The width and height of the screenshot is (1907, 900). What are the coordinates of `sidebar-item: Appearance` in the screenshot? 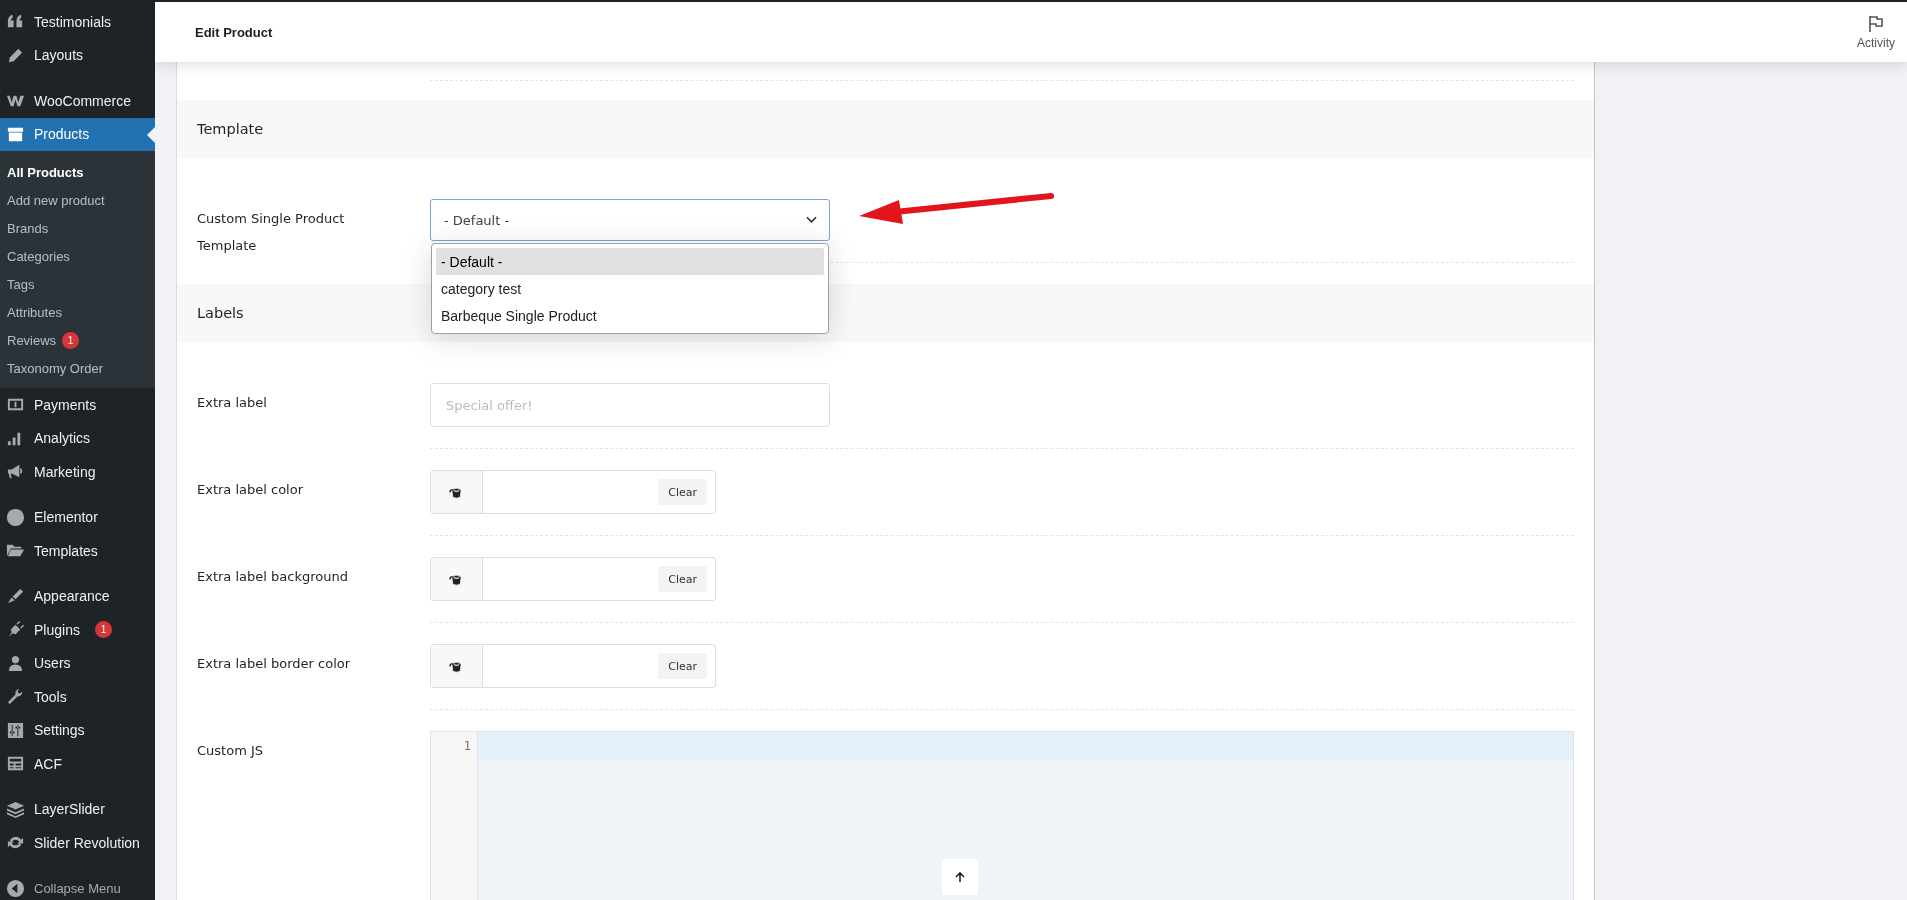 It's located at (77, 596).